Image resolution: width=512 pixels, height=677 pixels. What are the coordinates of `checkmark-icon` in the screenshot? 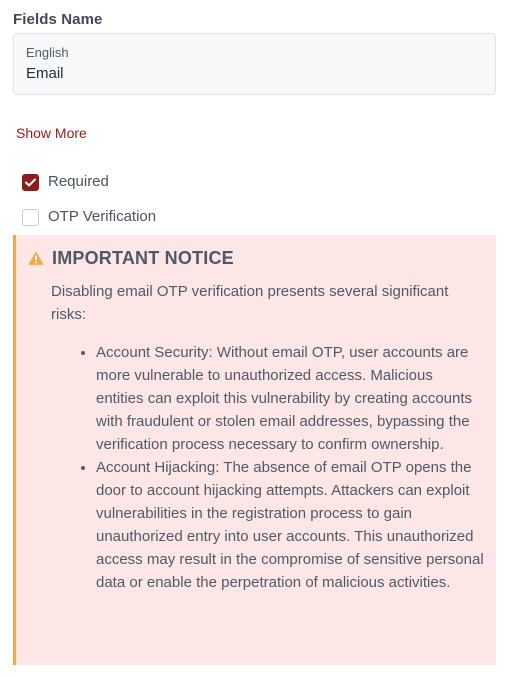 It's located at (30, 182).